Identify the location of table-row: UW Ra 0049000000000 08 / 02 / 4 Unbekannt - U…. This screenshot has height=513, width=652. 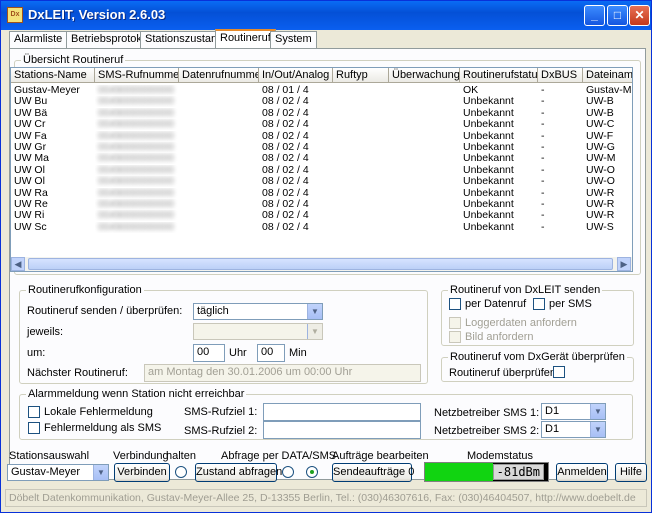
(321, 193).